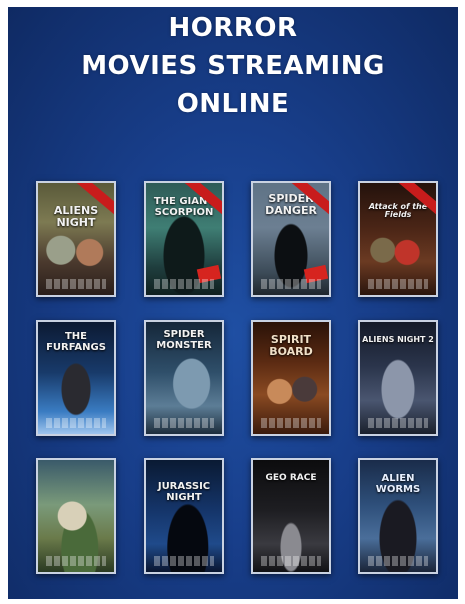 This screenshot has height=604, width=465. What do you see at coordinates (184, 239) in the screenshot?
I see `poster-giant-scorpion: THE GIANT SCORPION` at bounding box center [184, 239].